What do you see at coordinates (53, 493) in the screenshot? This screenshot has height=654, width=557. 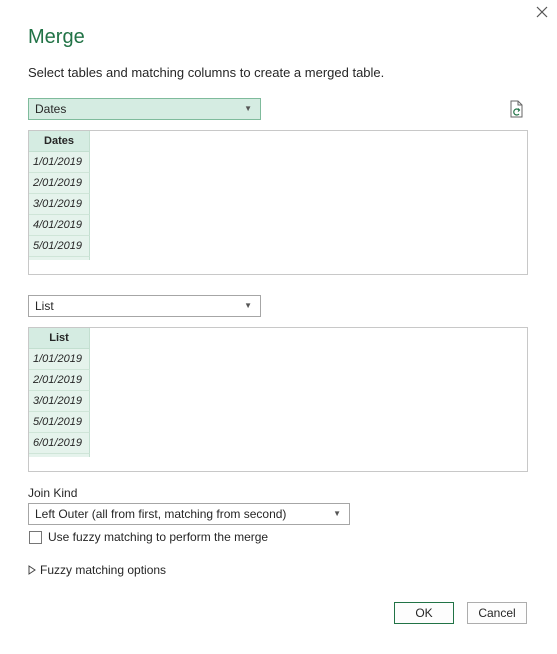 I see `join-kind-label: Join Kind` at bounding box center [53, 493].